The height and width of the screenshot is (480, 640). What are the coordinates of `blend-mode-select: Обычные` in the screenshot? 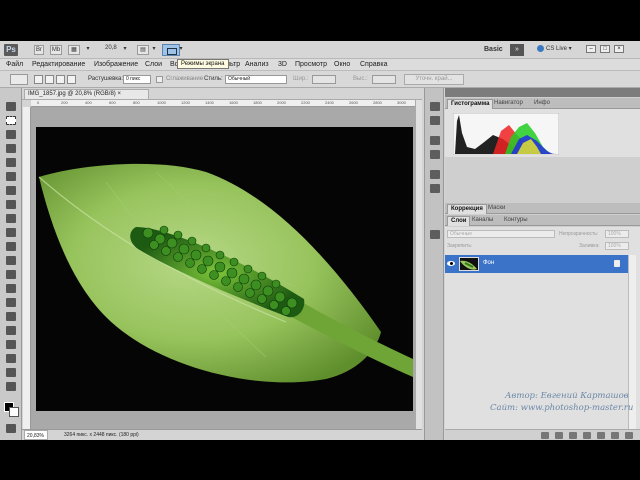 It's located at (501, 234).